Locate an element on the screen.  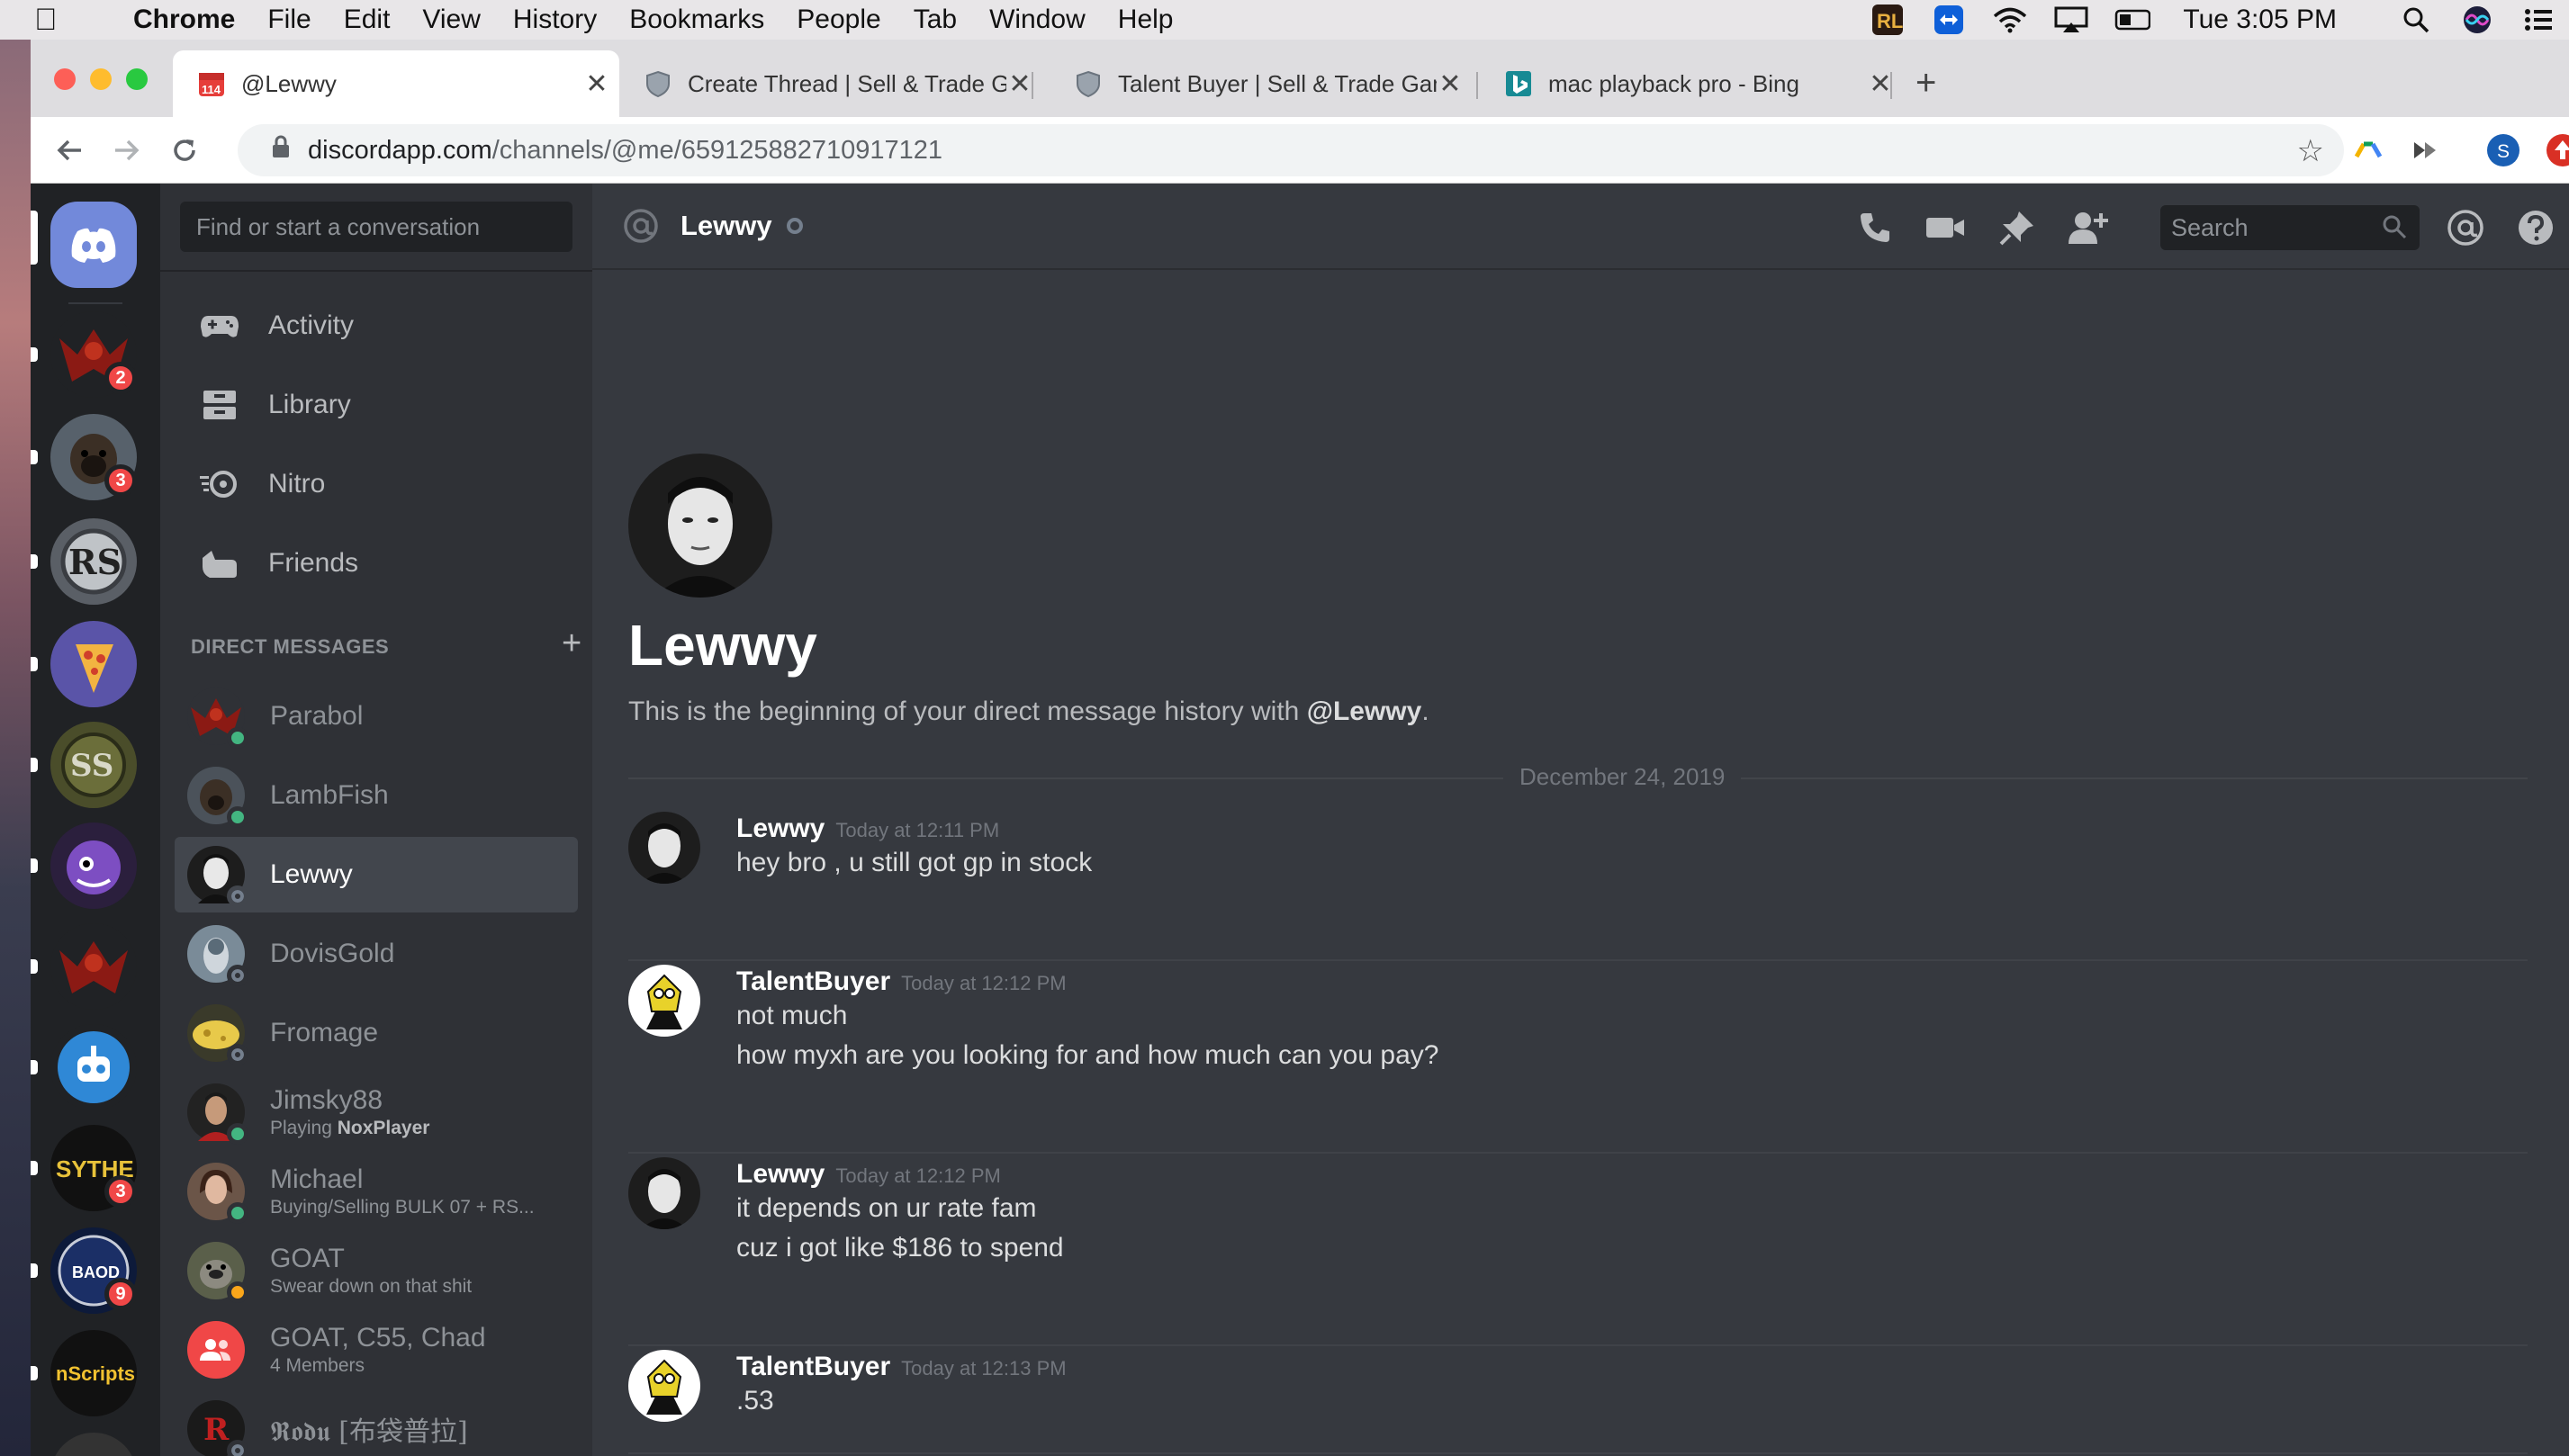
menu-view: View is located at coordinates (451, 19).